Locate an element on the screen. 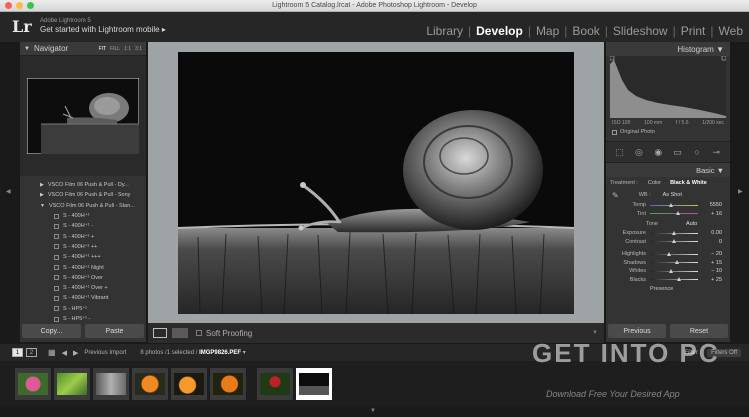  contrast-slider is located at coordinates (674, 241).